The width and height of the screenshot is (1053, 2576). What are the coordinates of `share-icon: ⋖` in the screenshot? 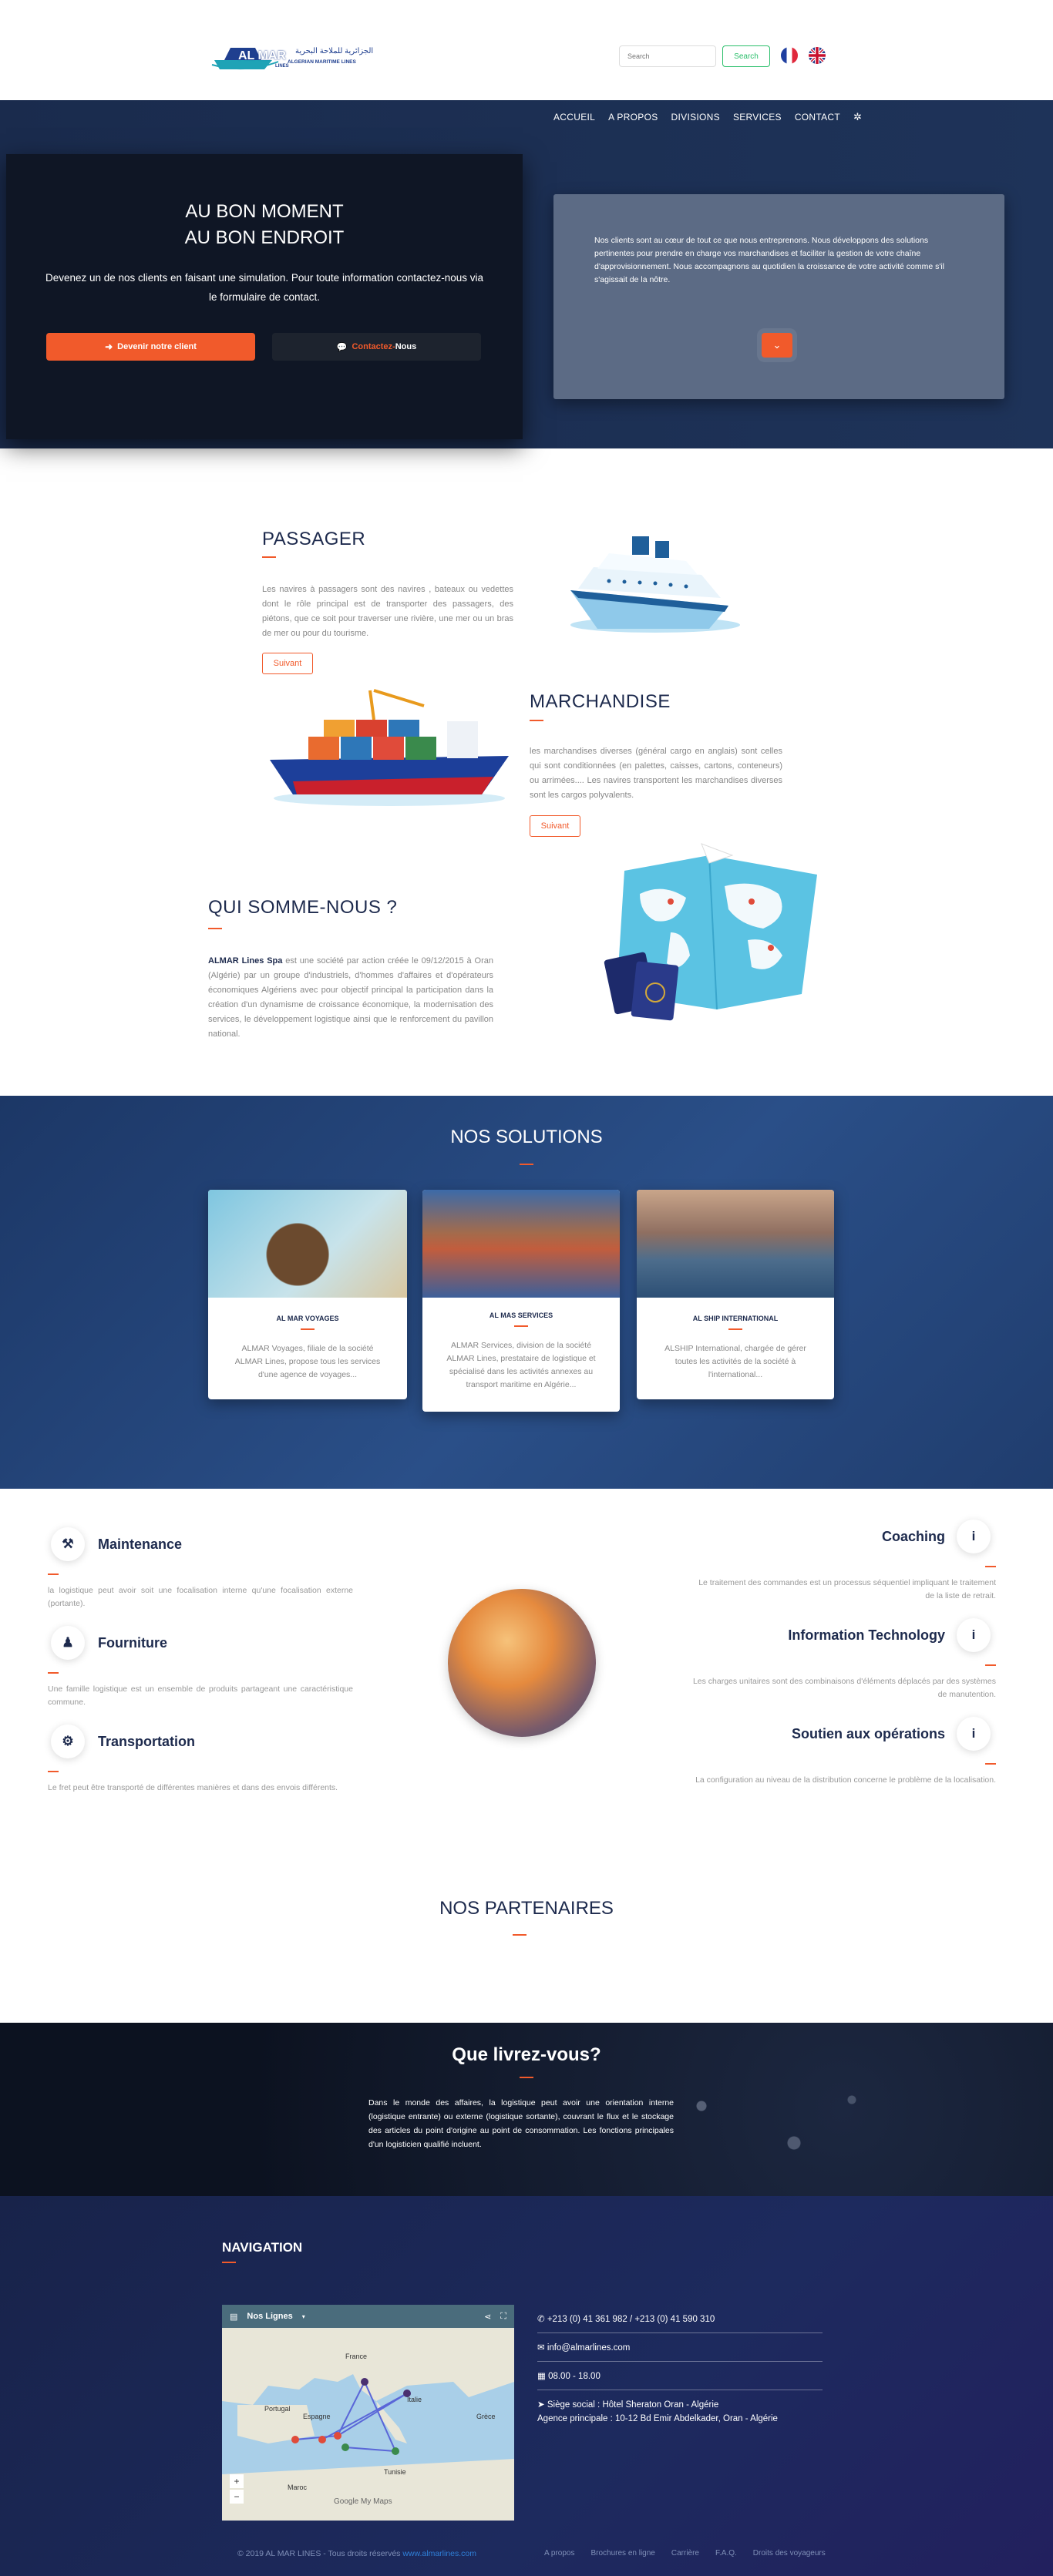 It's located at (487, 2317).